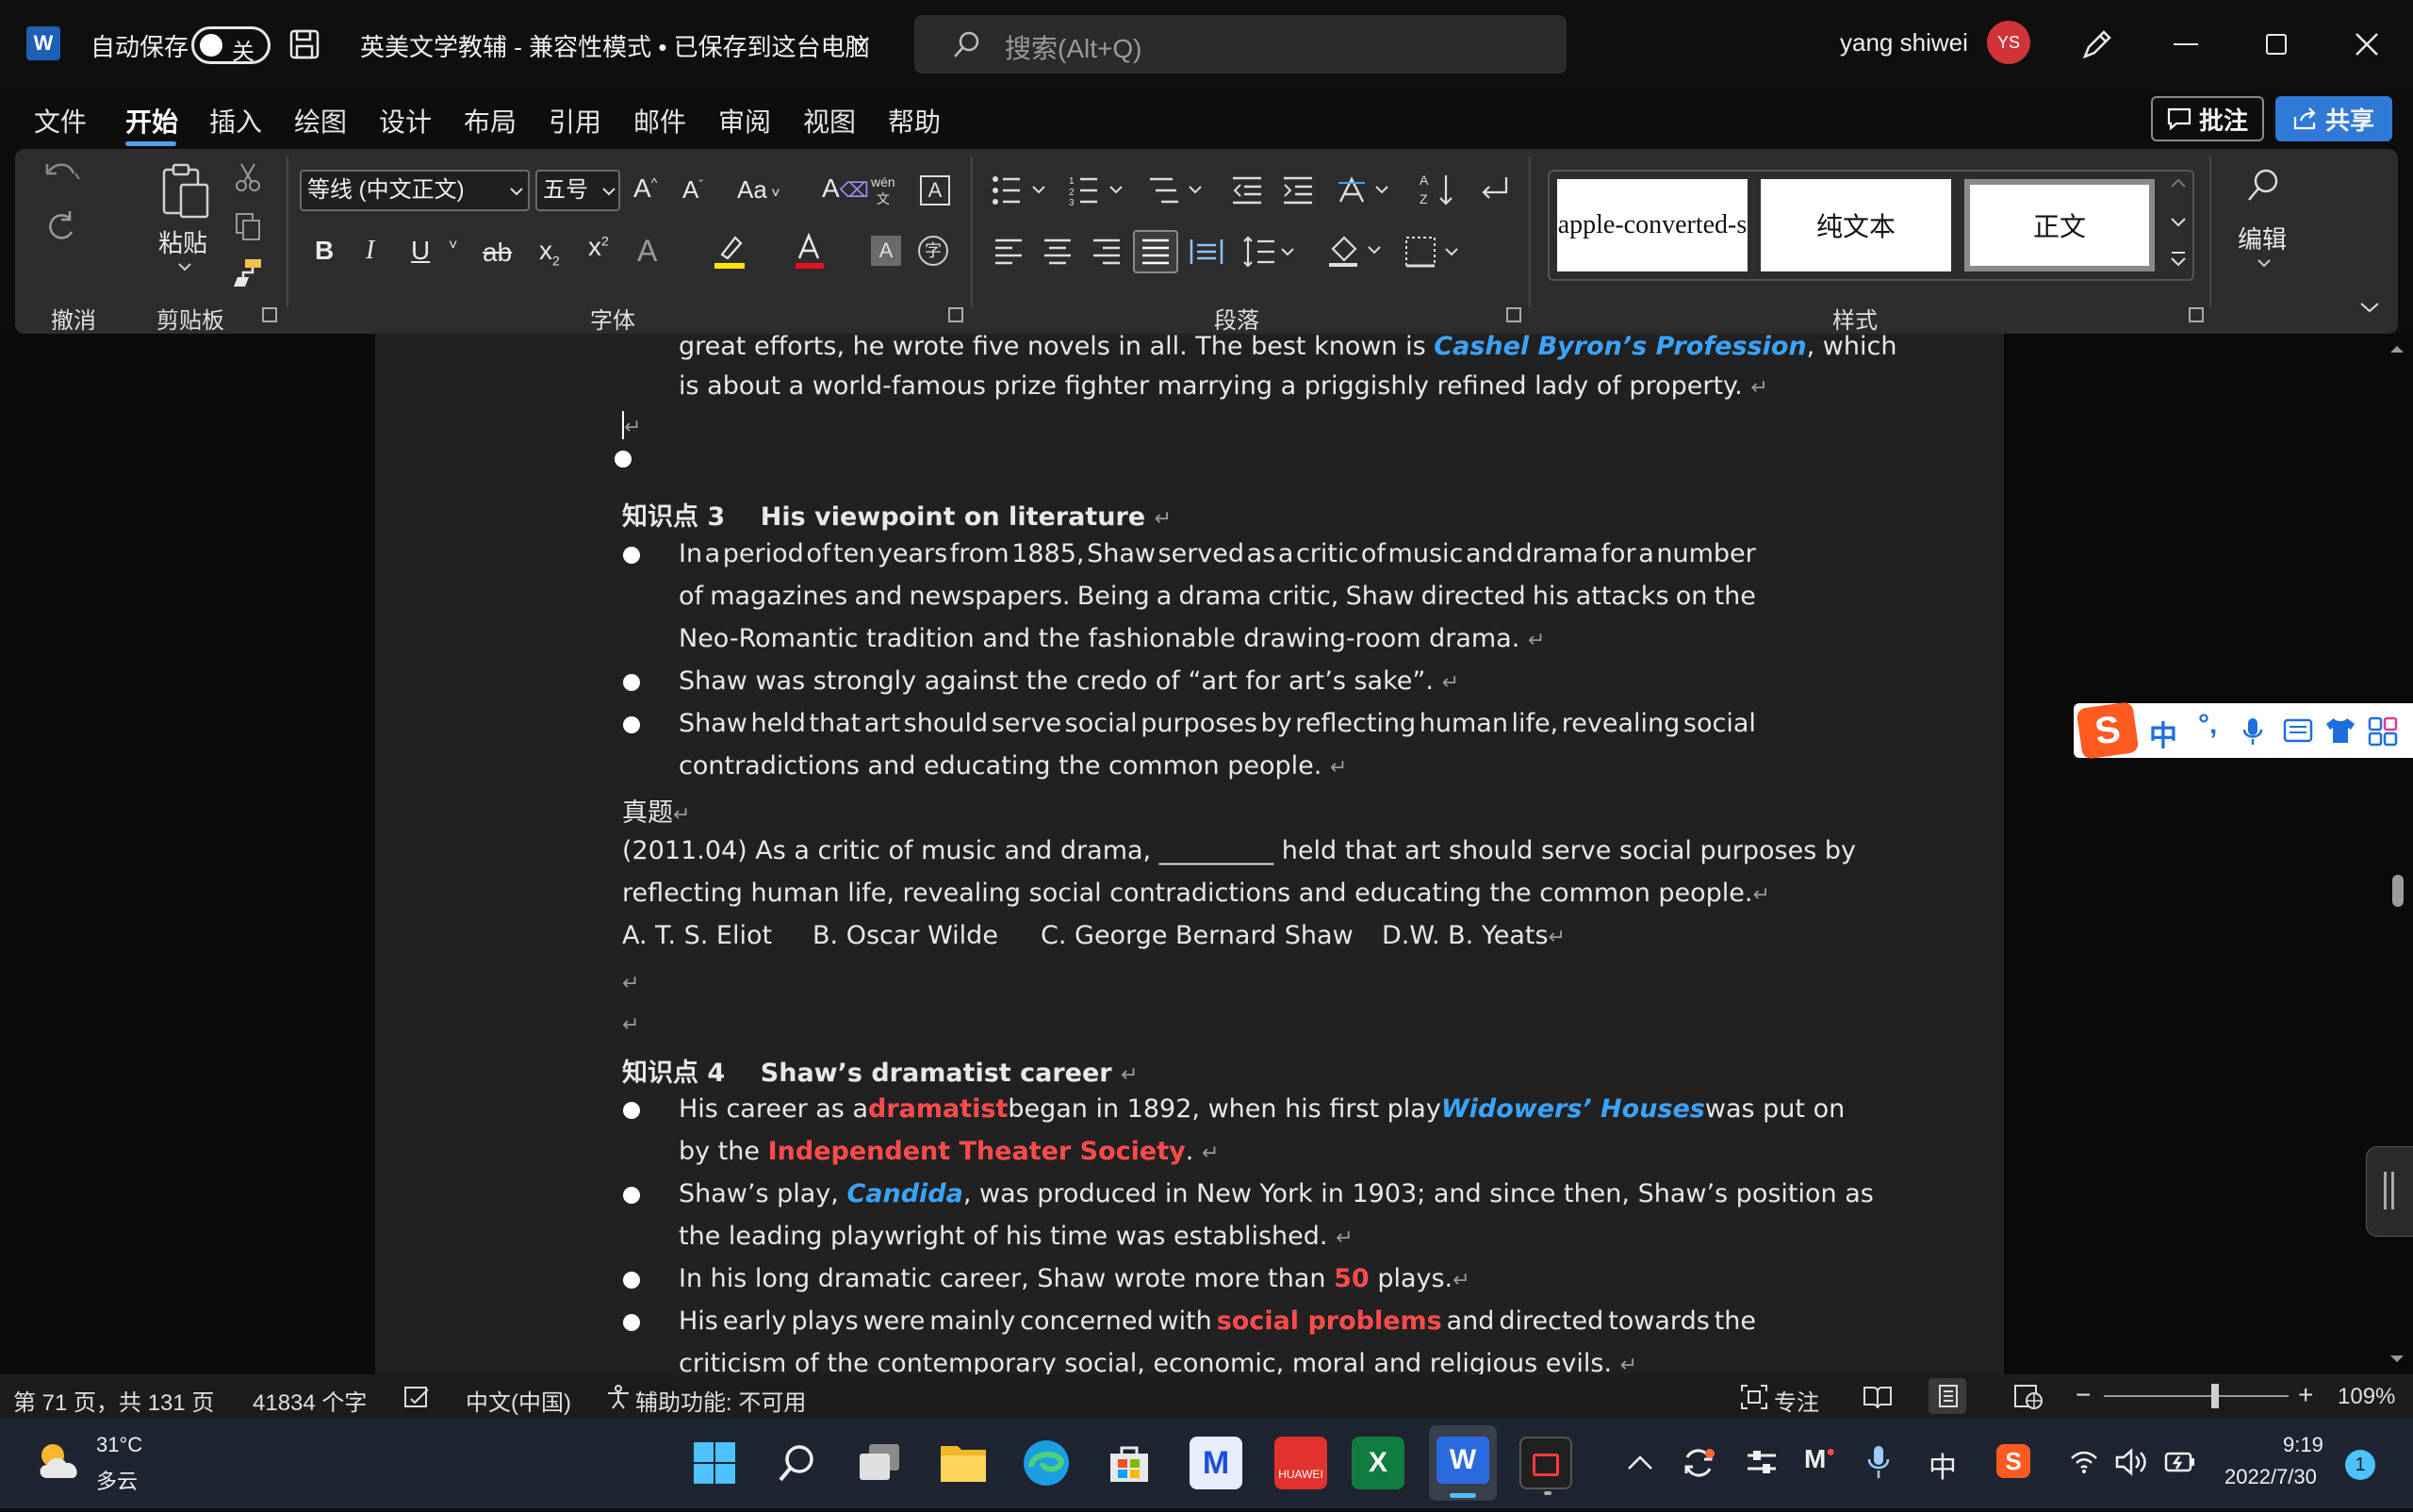 This screenshot has height=1512, width=2413. I want to click on sogou-tray-icon: S, so click(2013, 1461).